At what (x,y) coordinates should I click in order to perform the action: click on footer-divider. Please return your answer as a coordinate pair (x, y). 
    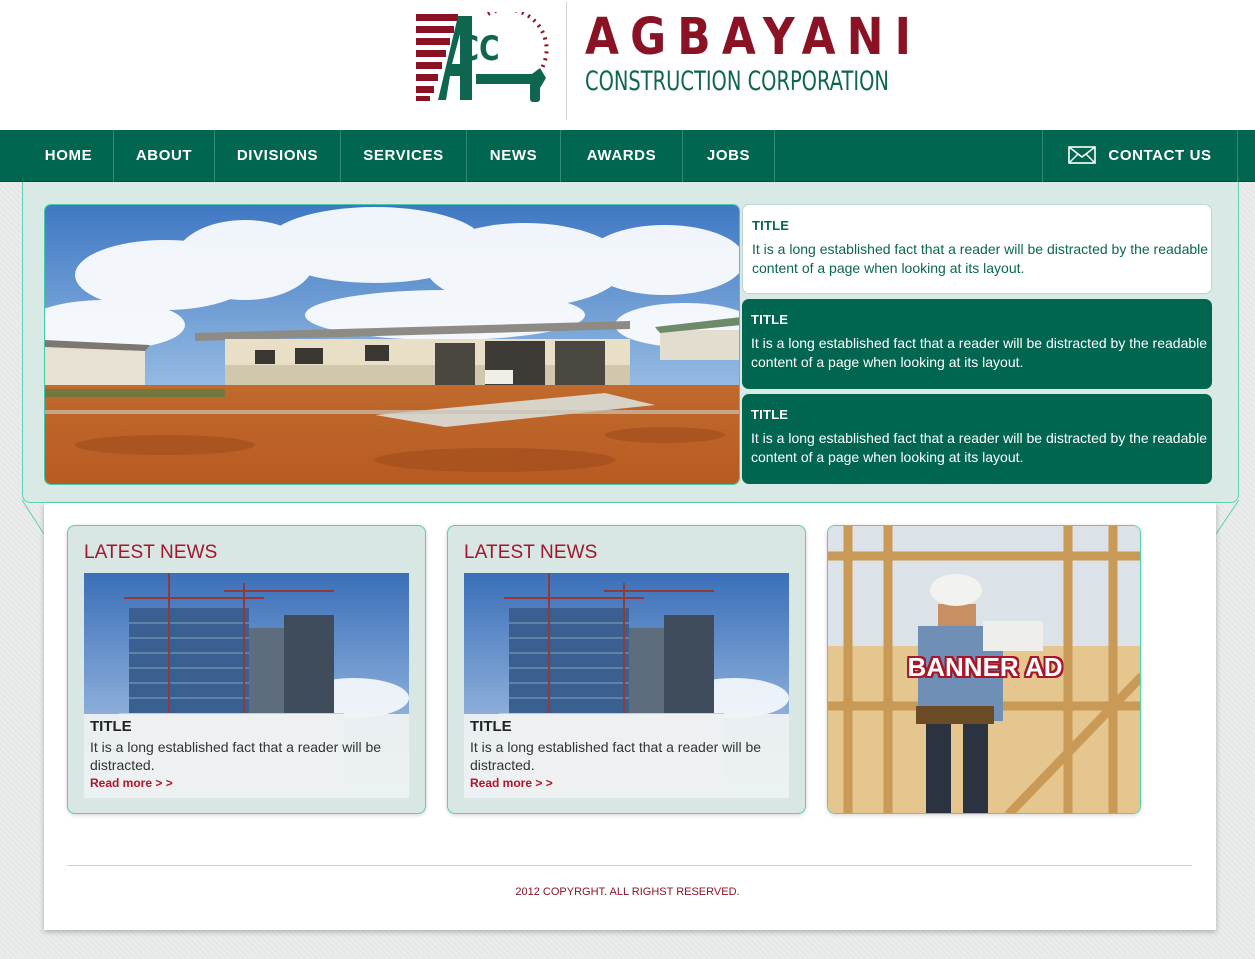
    Looking at the image, I should click on (629, 865).